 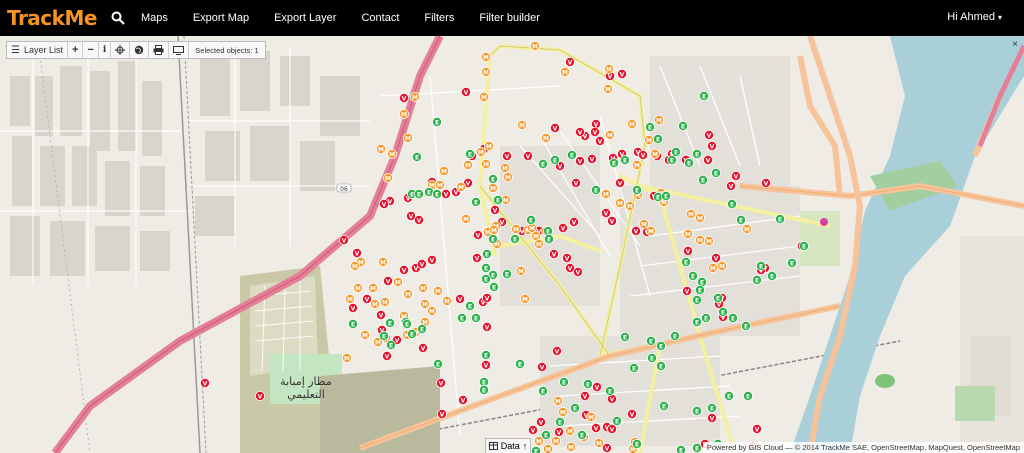 I want to click on search-icon, so click(x=118, y=18).